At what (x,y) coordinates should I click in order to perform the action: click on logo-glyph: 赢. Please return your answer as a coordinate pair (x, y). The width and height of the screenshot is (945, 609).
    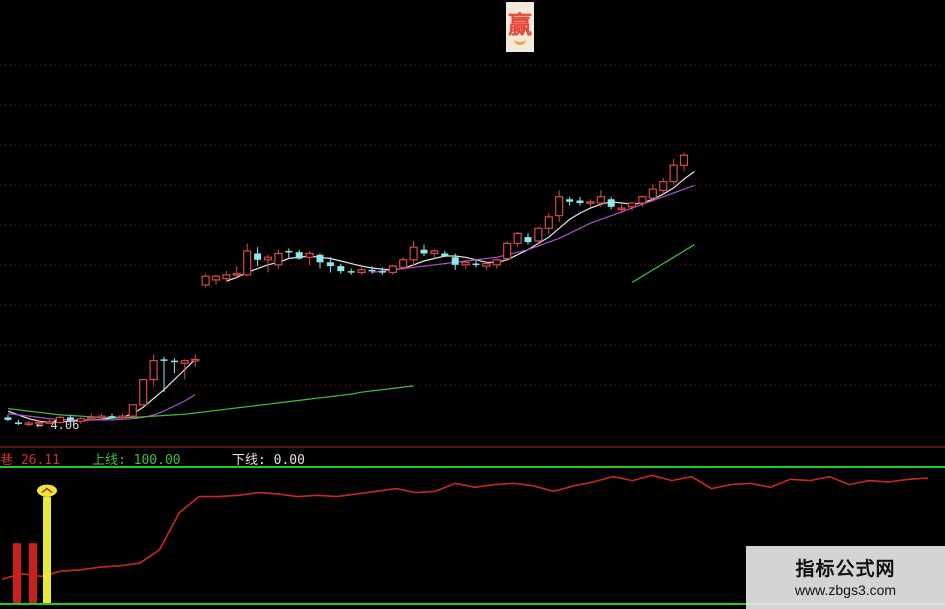
    Looking at the image, I should click on (520, 25).